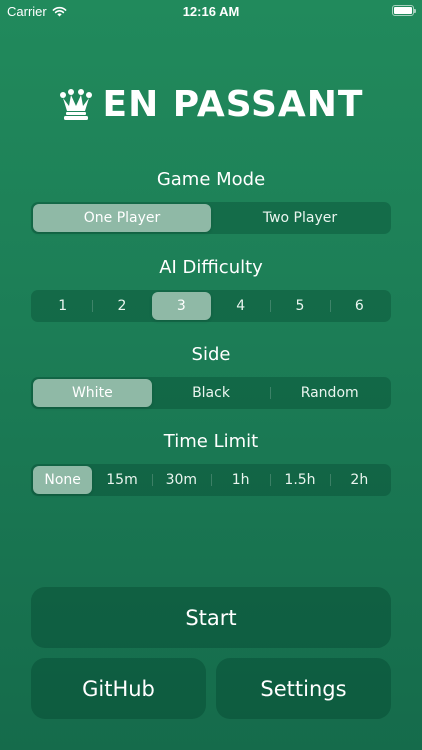  Describe the element at coordinates (122, 218) in the screenshot. I see `game-mode-option-one-player: One Player` at that location.